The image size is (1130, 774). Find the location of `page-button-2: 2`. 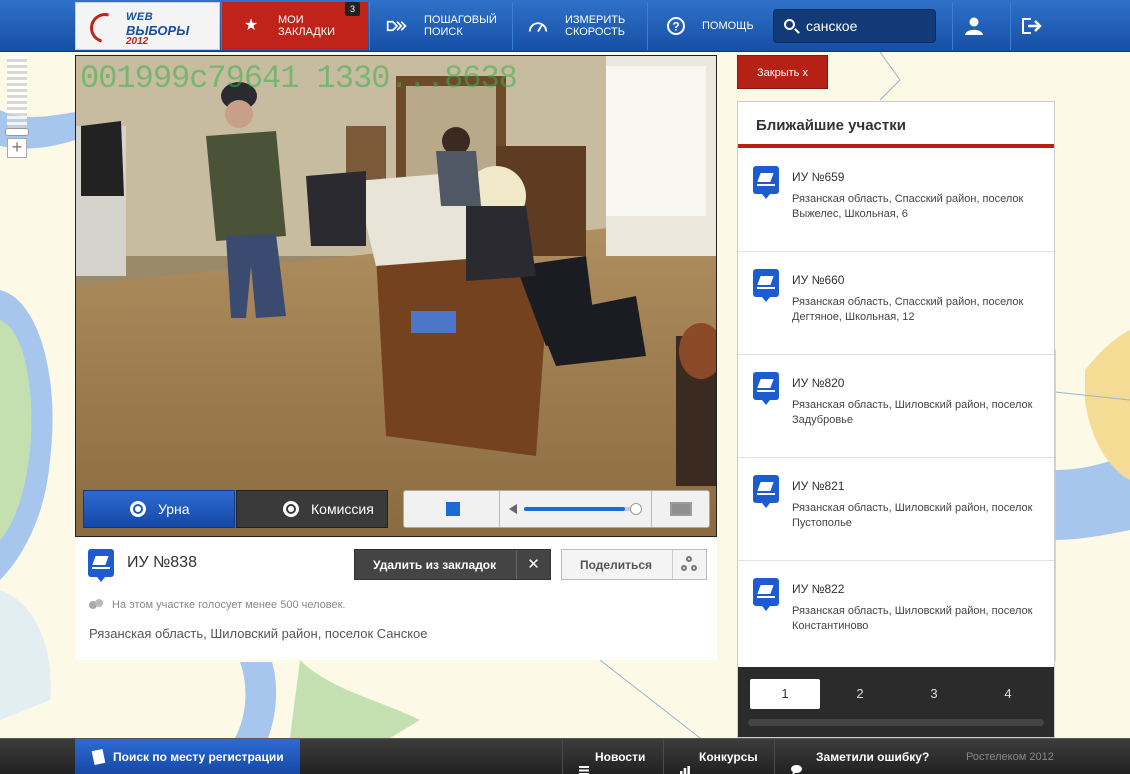

page-button-2: 2 is located at coordinates (860, 694).